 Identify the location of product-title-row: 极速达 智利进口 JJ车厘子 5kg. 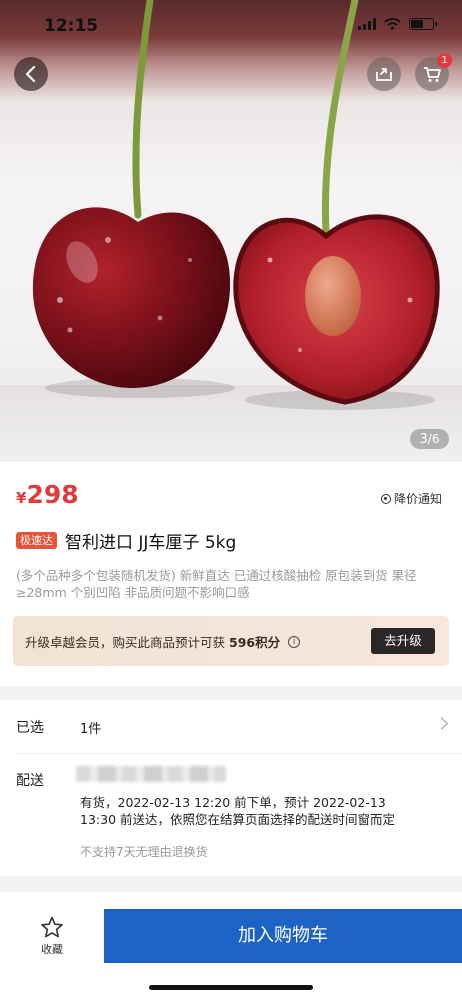
(126, 540).